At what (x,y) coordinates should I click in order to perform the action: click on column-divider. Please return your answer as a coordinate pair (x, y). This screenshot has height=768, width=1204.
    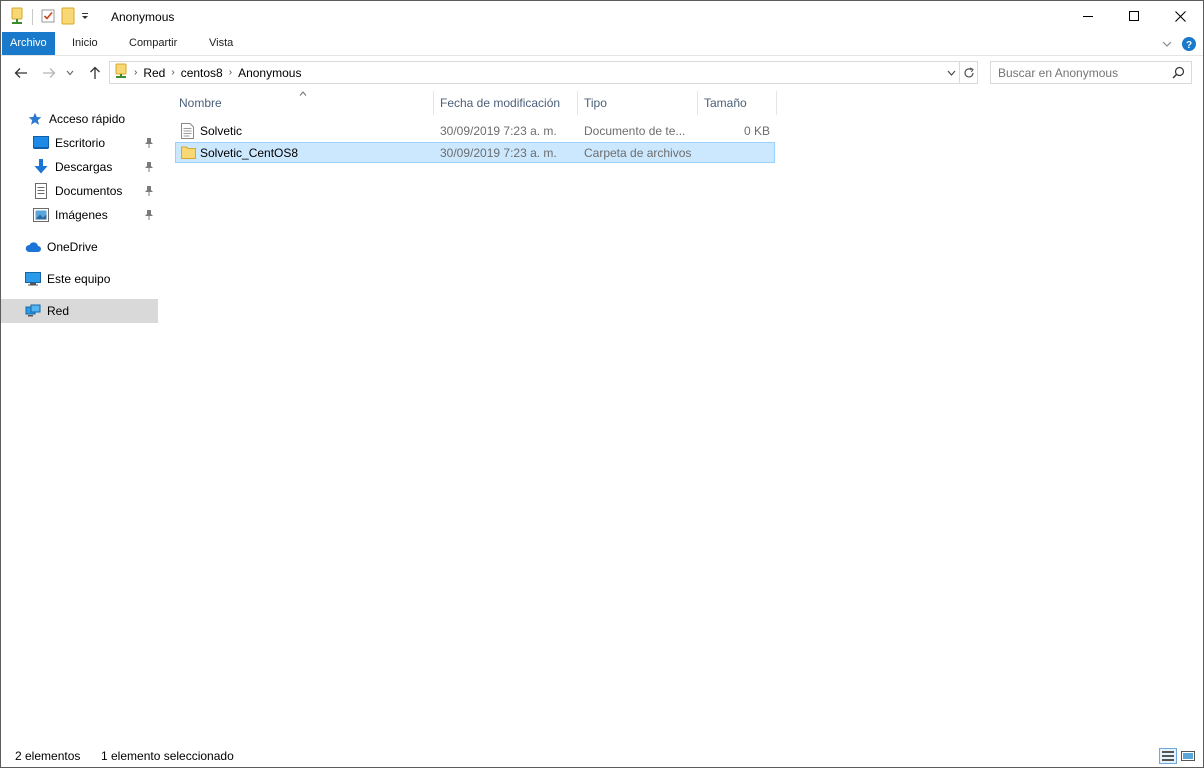
    Looking at the image, I should click on (776, 103).